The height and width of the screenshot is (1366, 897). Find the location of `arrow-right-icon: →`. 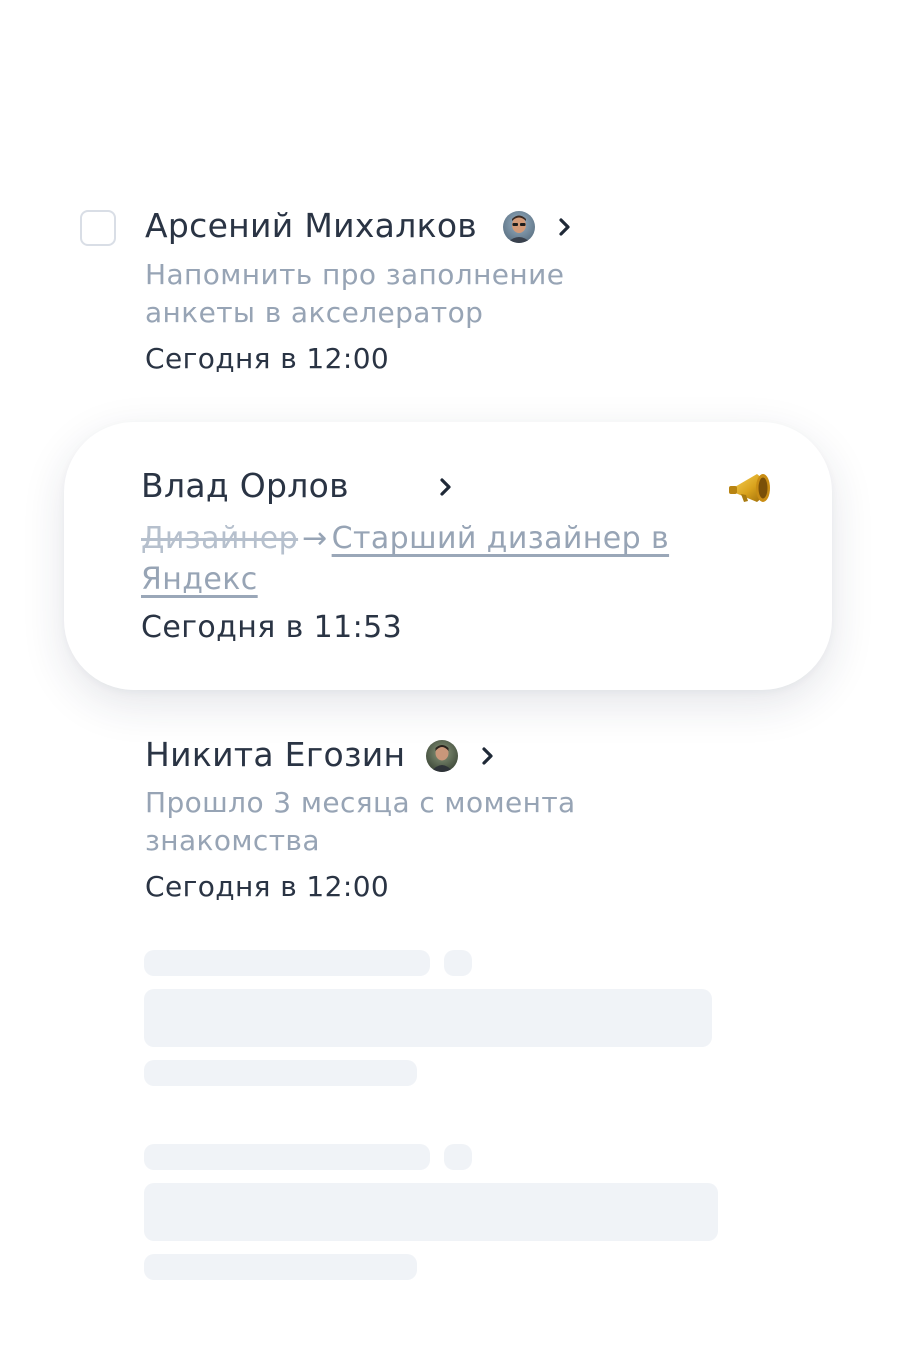

arrow-right-icon: → is located at coordinates (315, 538).